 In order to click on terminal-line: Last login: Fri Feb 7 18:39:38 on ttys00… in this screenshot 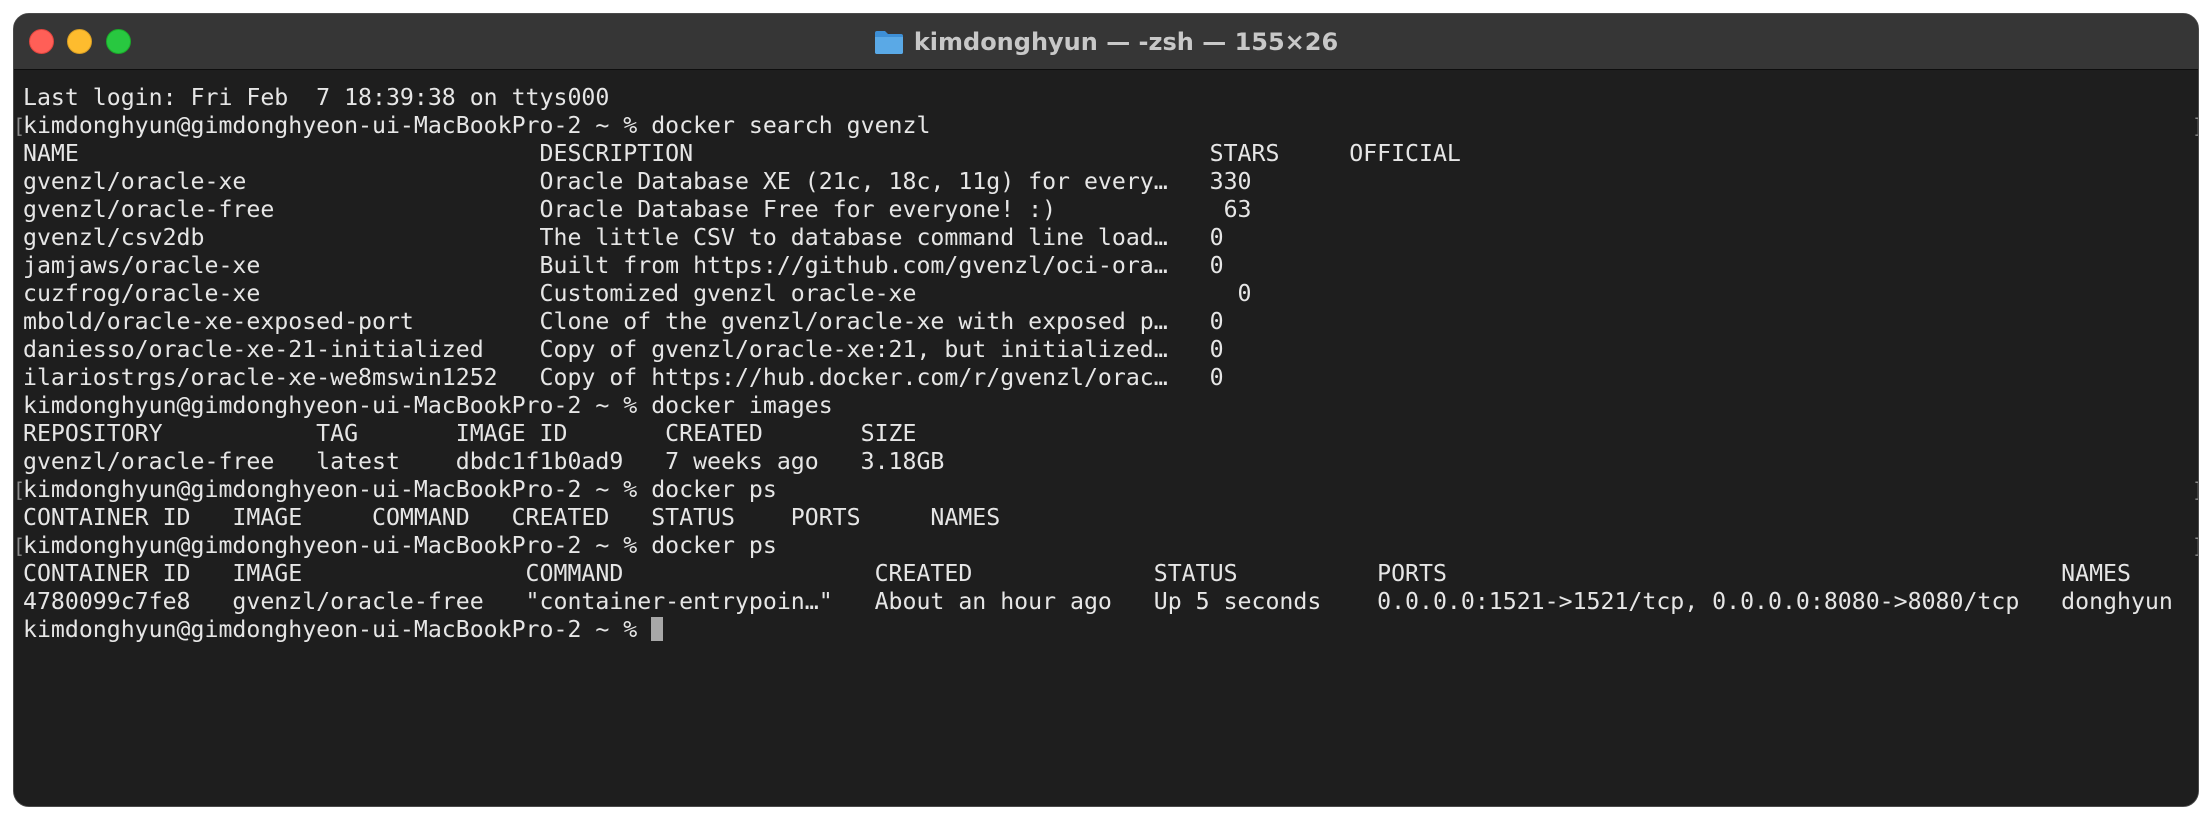, I will do `click(316, 97)`.